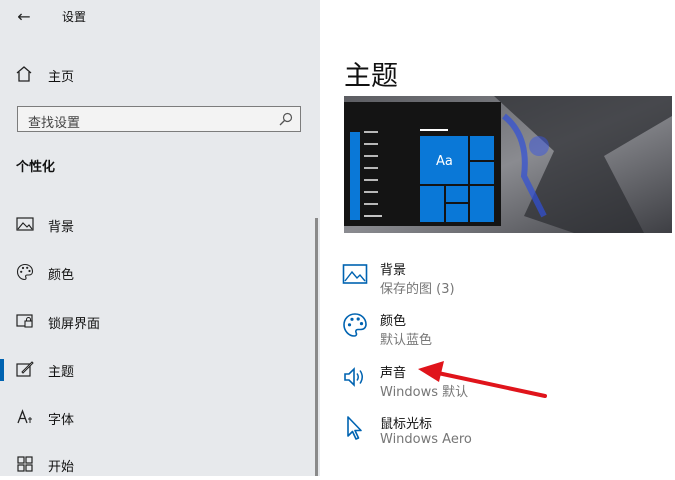  I want to click on home-icon, so click(24, 74).